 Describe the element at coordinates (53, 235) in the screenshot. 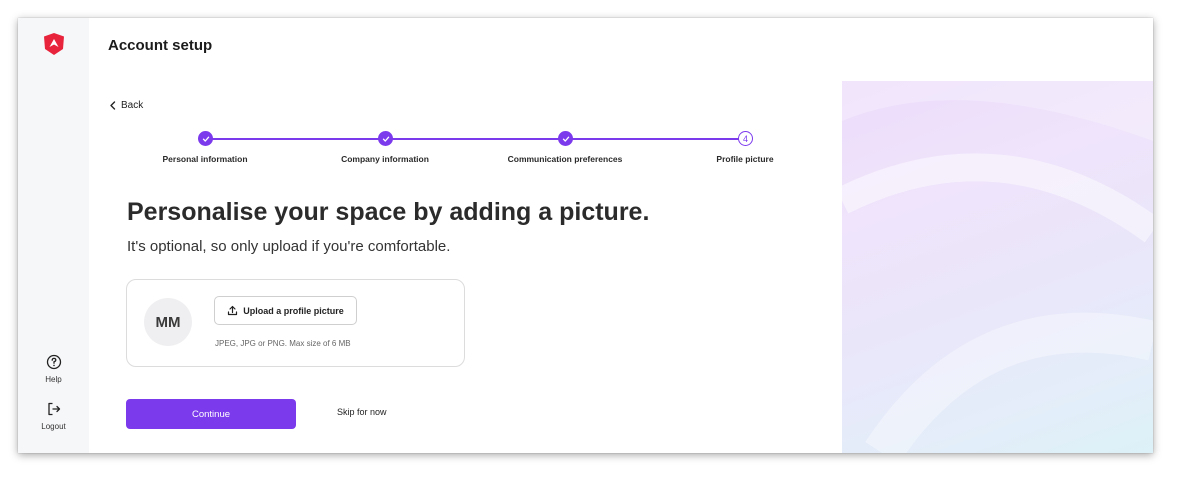

I see `sidebar: Help Logout` at that location.